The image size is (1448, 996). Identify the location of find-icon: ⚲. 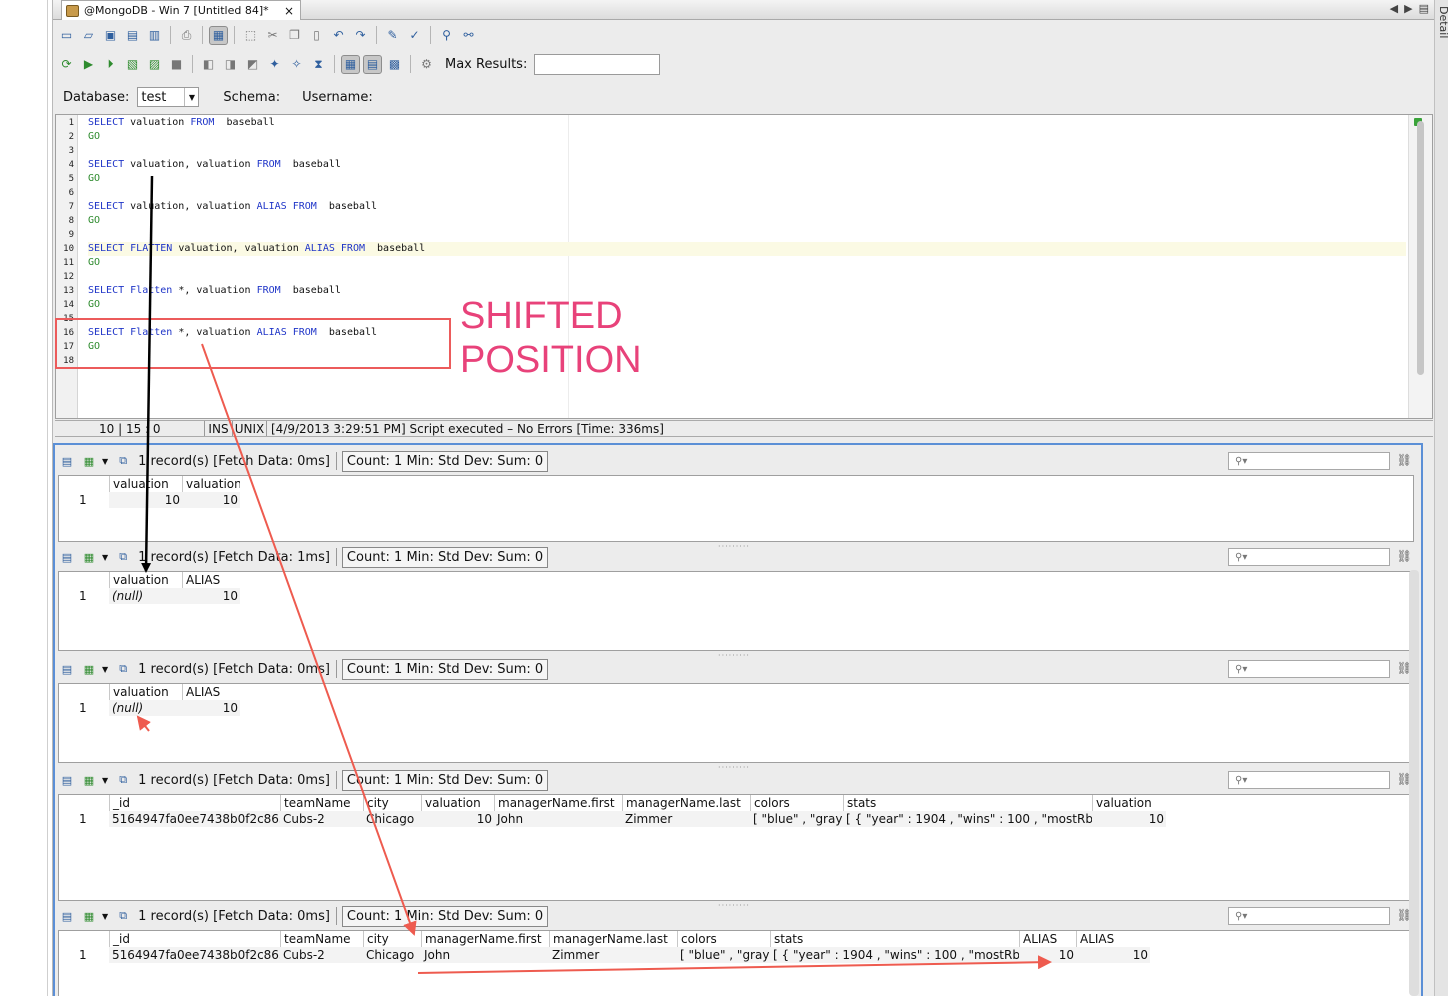
(446, 35).